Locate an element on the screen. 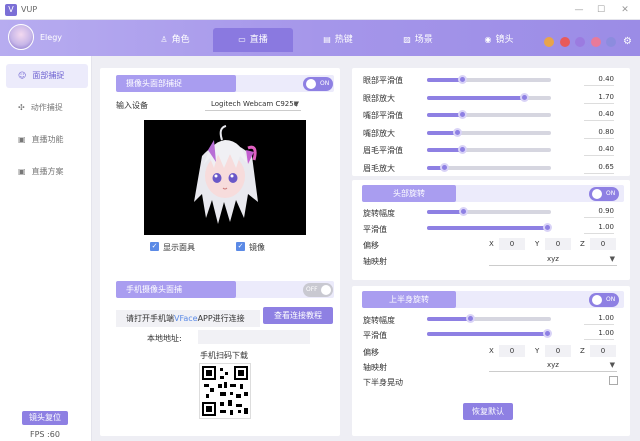 Image resolution: width=640 pixels, height=441 pixels. face-param-label: 眼部平滑值 is located at coordinates (383, 80).